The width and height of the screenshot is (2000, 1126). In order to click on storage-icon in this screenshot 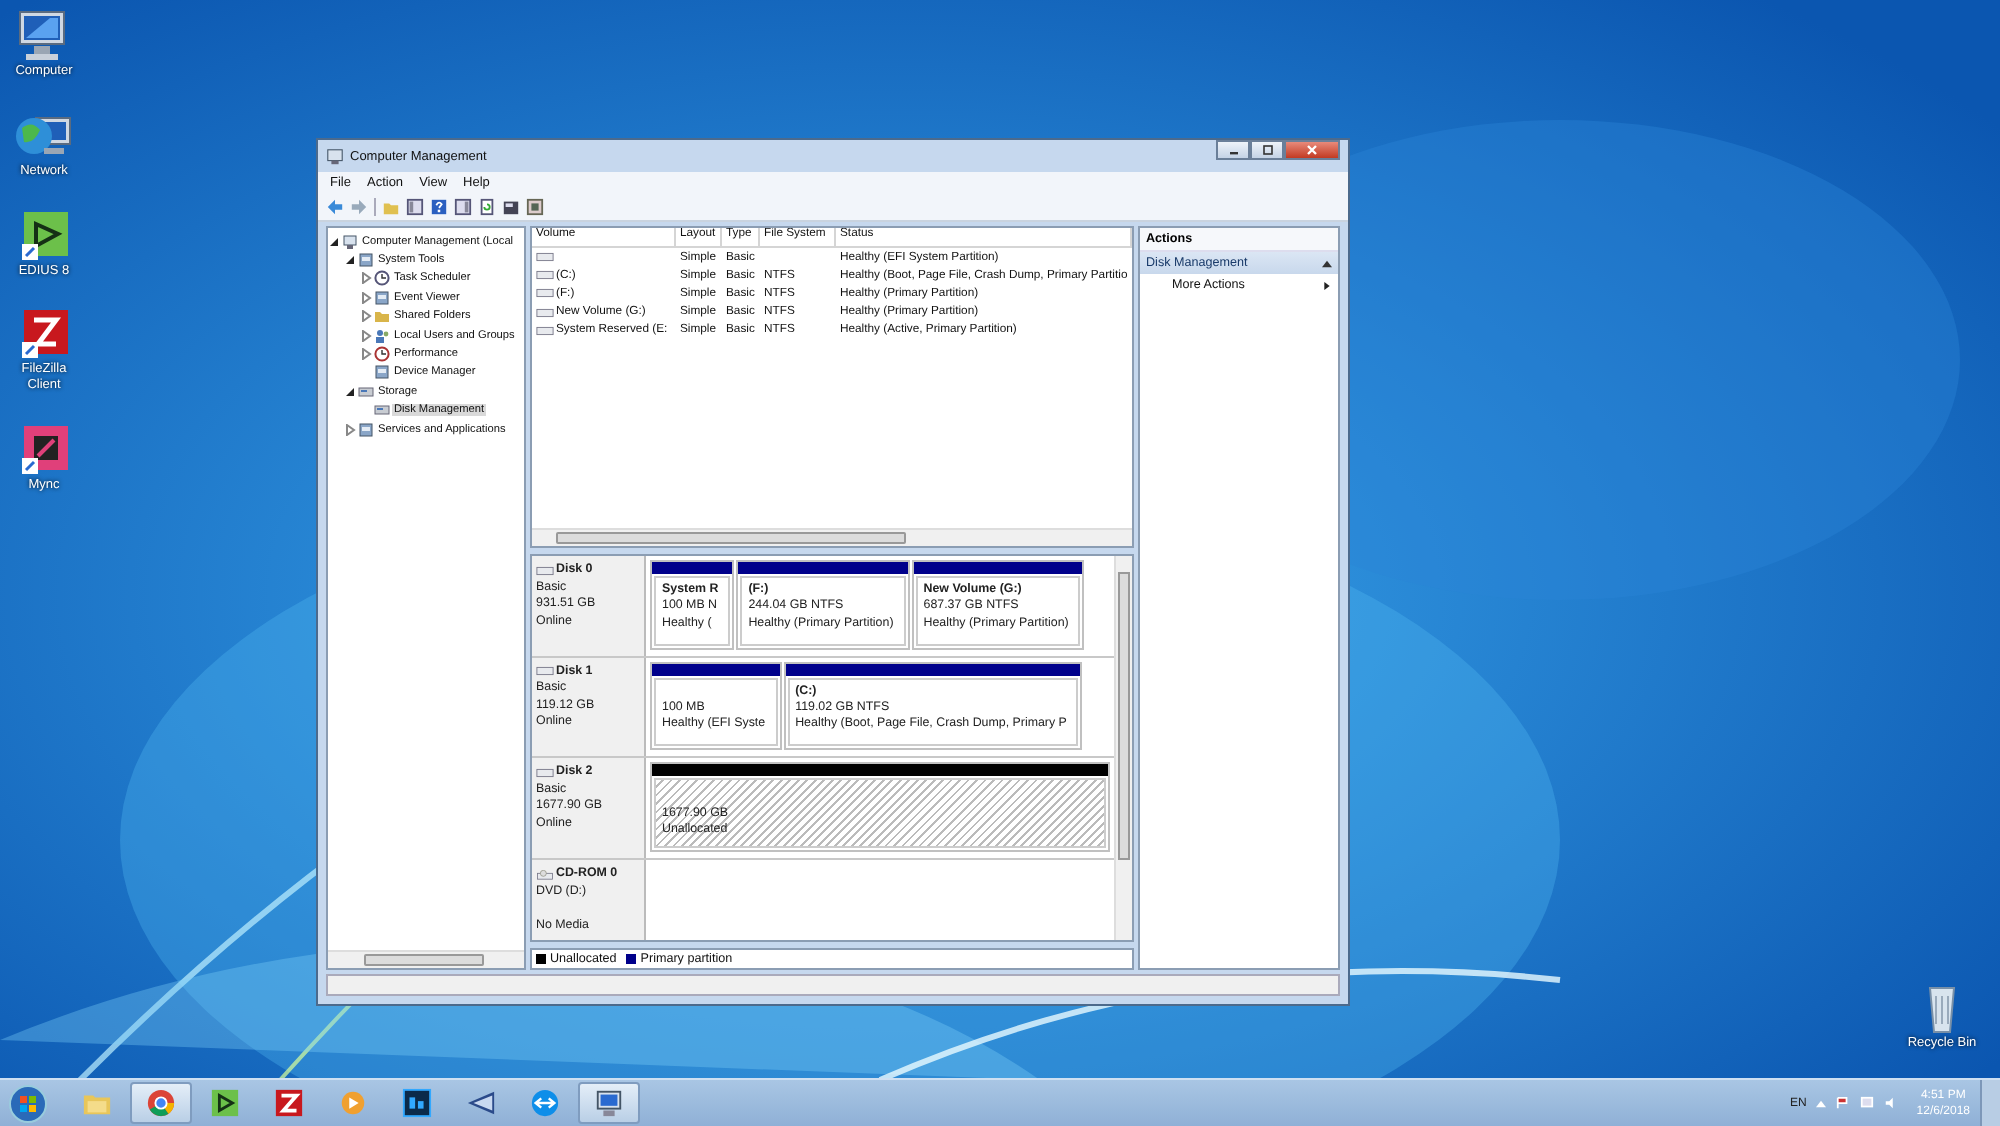, I will do `click(366, 391)`.